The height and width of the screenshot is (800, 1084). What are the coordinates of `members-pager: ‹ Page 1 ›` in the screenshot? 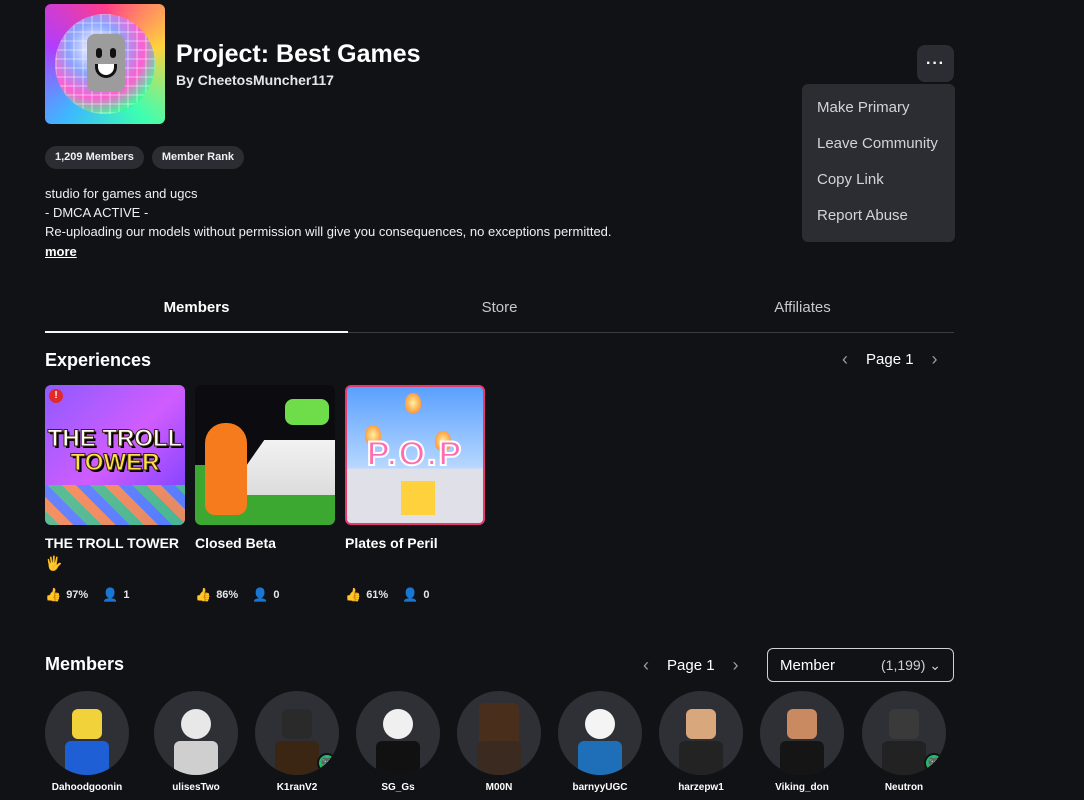 It's located at (691, 665).